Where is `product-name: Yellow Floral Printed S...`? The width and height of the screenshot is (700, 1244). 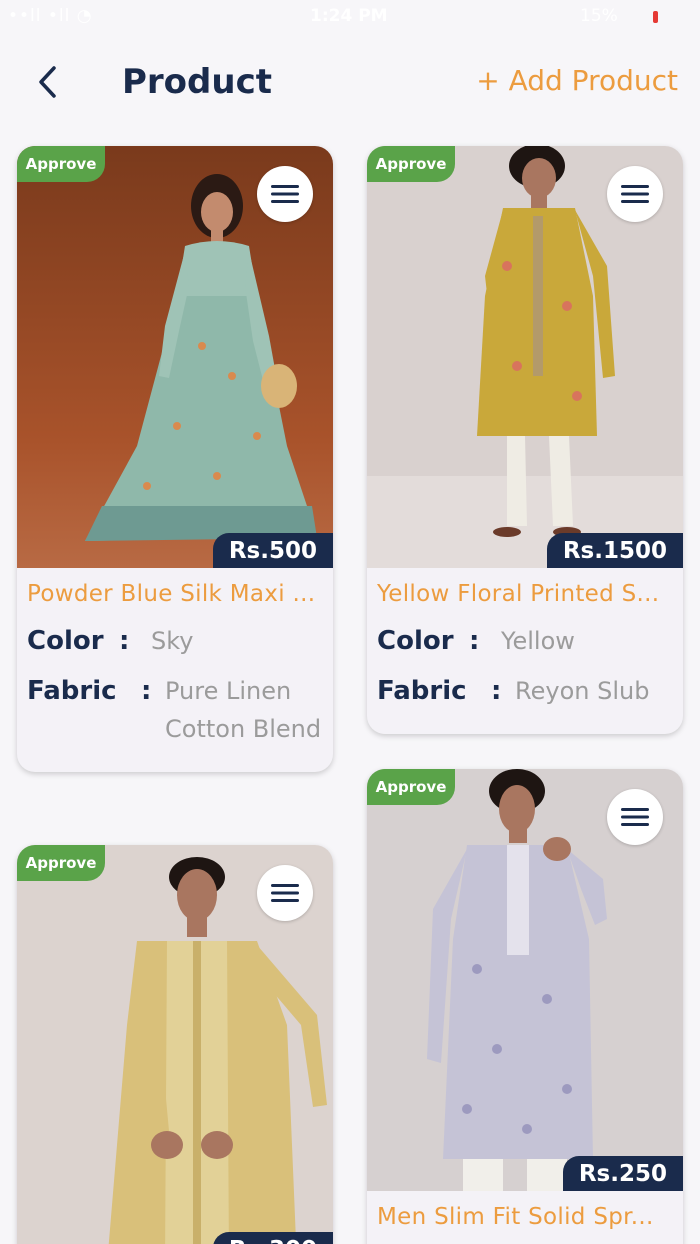 product-name: Yellow Floral Printed S... is located at coordinates (525, 594).